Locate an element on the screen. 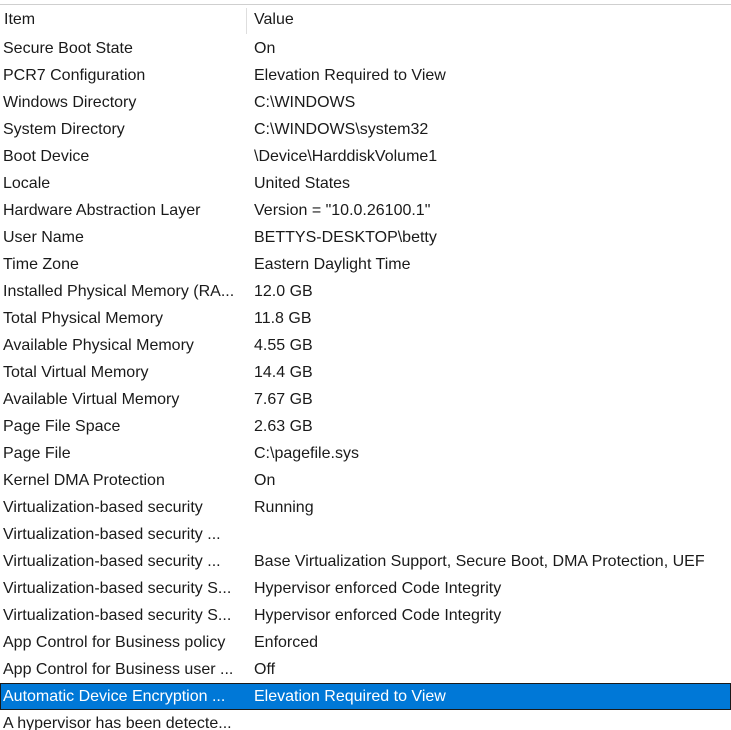 The image size is (731, 730). table-row: Secure Boot State On is located at coordinates (365, 48).